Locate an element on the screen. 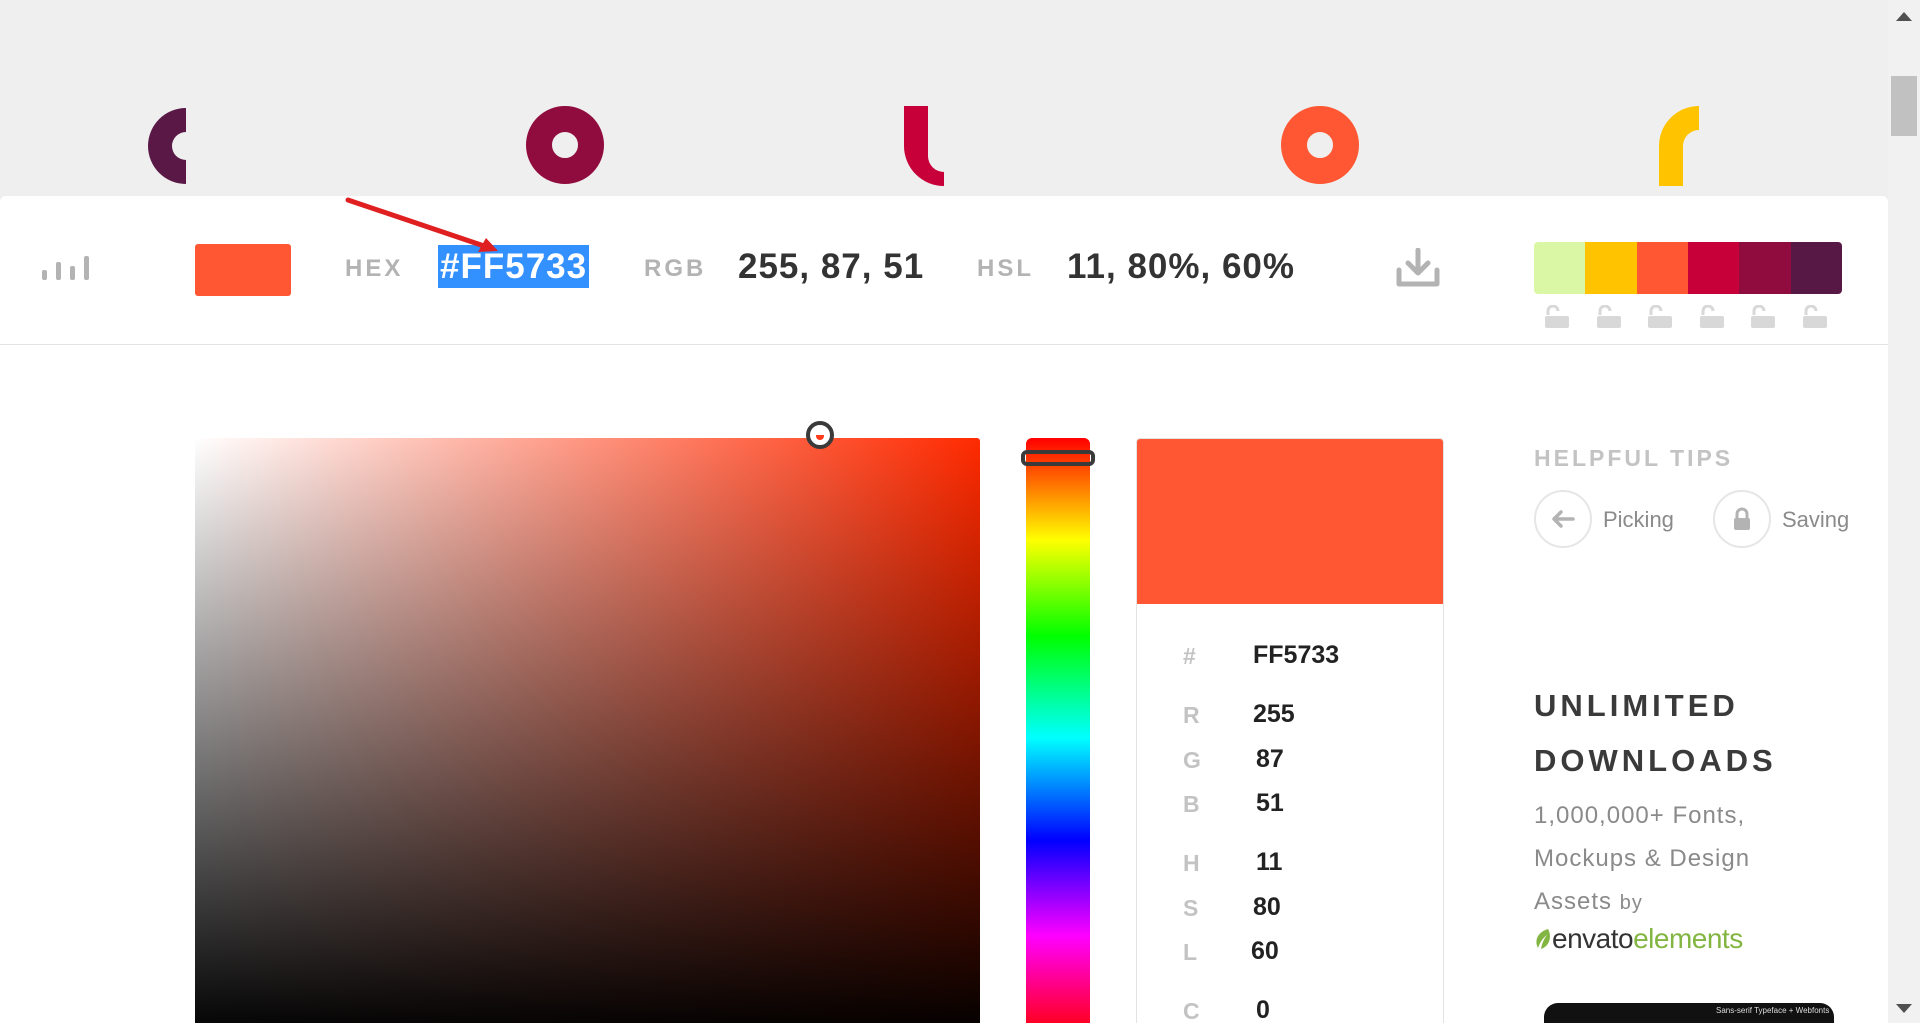 Image resolution: width=1920 pixels, height=1023 pixels. spec-key-l: L is located at coordinates (1190, 952).